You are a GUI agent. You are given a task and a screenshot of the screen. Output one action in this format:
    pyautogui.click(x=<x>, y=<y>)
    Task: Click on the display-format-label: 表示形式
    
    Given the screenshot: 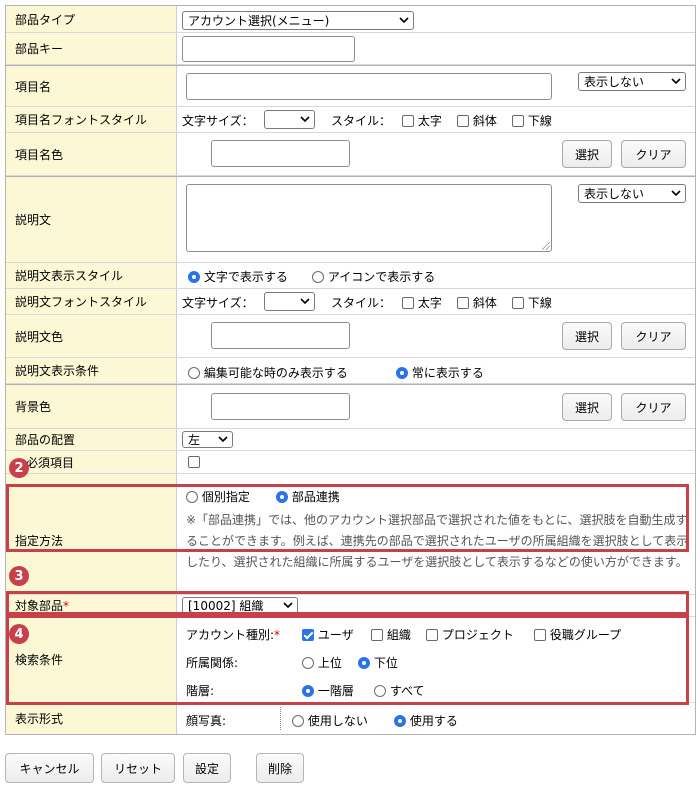 What is the action you would take?
    pyautogui.click(x=91, y=718)
    